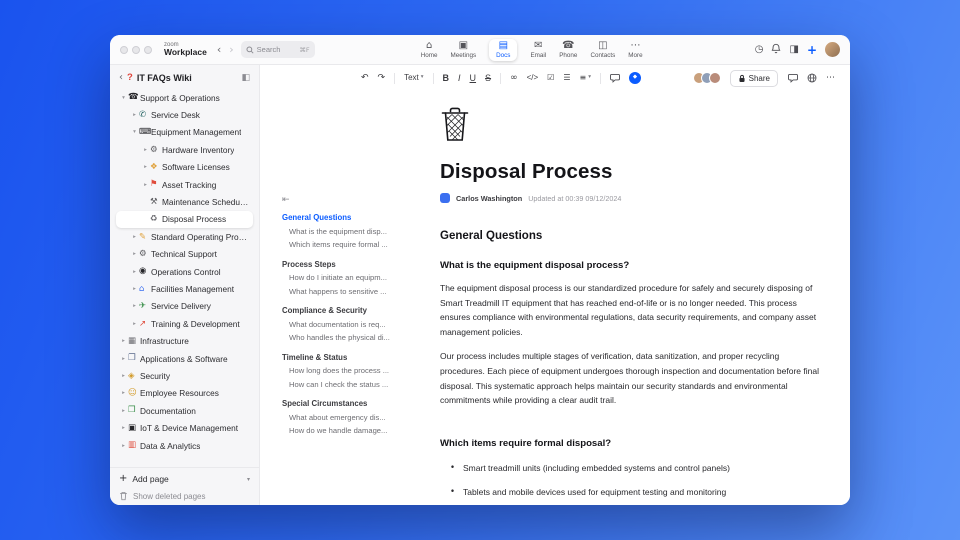 The width and height of the screenshot is (960, 540). What do you see at coordinates (632, 443) in the screenshot?
I see `question-heading-2: Which items require formal disposal?` at bounding box center [632, 443].